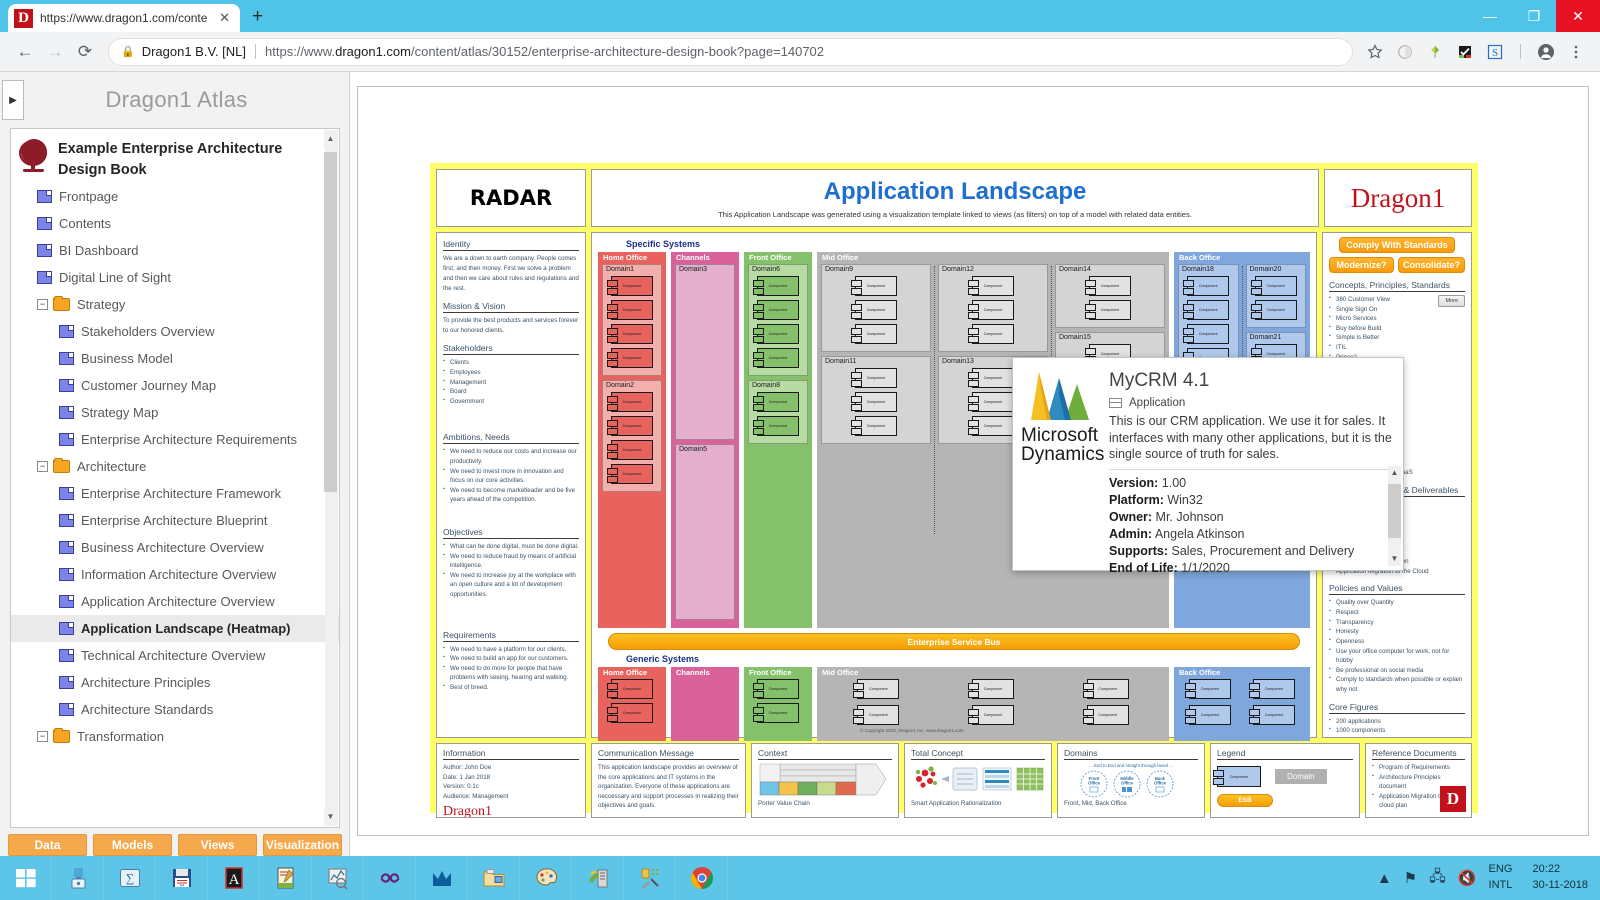 The image size is (1600, 900). Describe the element at coordinates (338, 878) in the screenshot. I see `taskbar-chart-viewer-icon` at that location.